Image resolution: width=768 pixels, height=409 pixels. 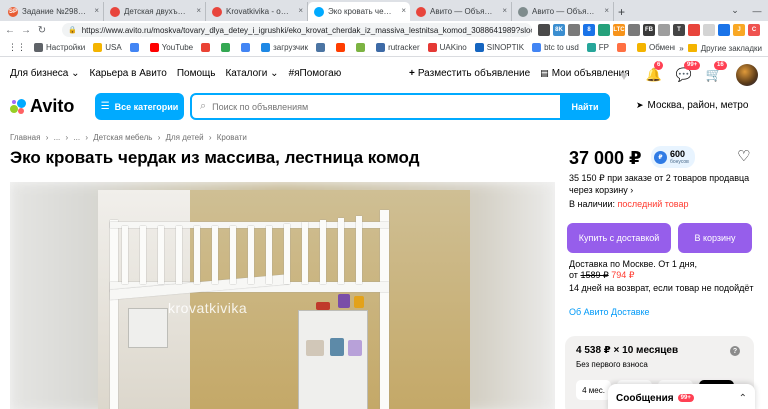 I want to click on extensions-area: 8K 8 LTC FB T J C, so click(x=653, y=30).